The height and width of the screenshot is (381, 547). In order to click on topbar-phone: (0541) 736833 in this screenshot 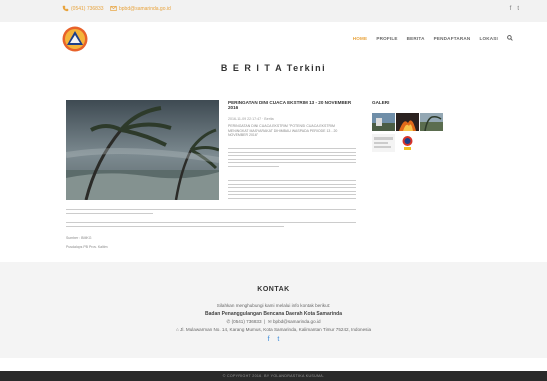, I will do `click(83, 8)`.